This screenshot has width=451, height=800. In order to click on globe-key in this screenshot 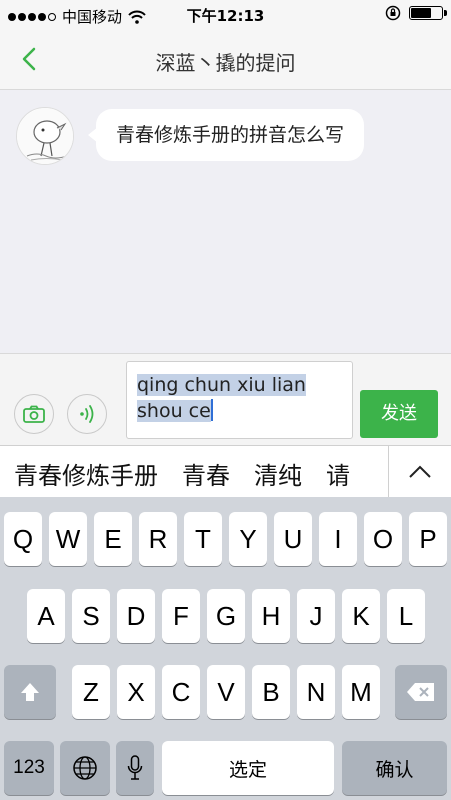, I will do `click(85, 768)`.